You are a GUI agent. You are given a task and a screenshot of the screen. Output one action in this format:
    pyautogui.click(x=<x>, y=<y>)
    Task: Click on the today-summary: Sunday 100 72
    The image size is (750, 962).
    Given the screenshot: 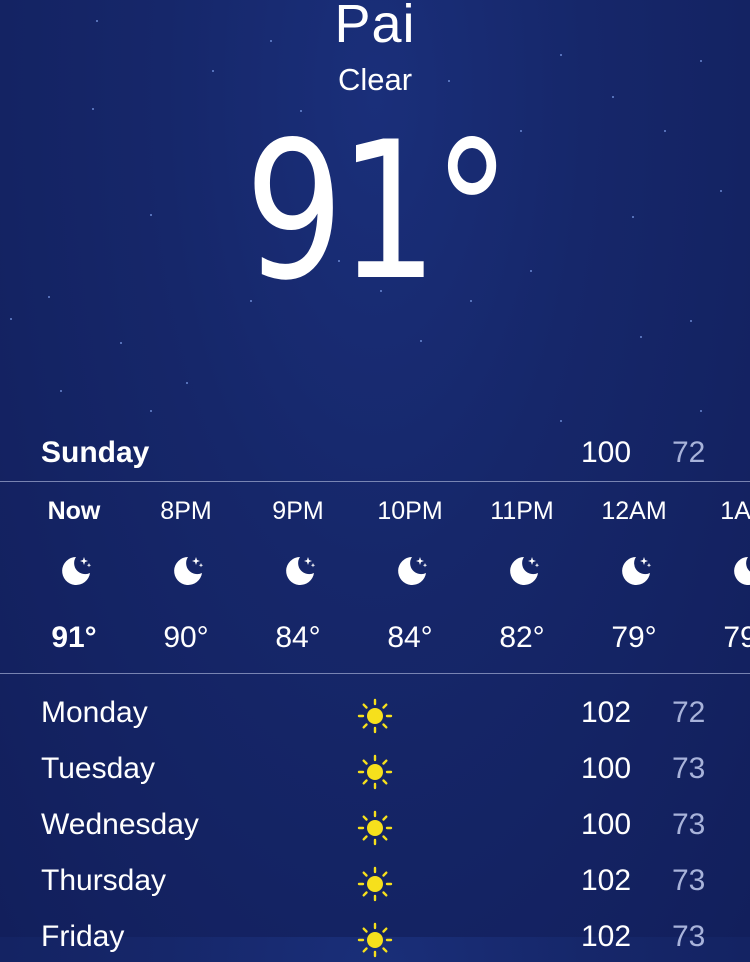 What is the action you would take?
    pyautogui.click(x=375, y=456)
    